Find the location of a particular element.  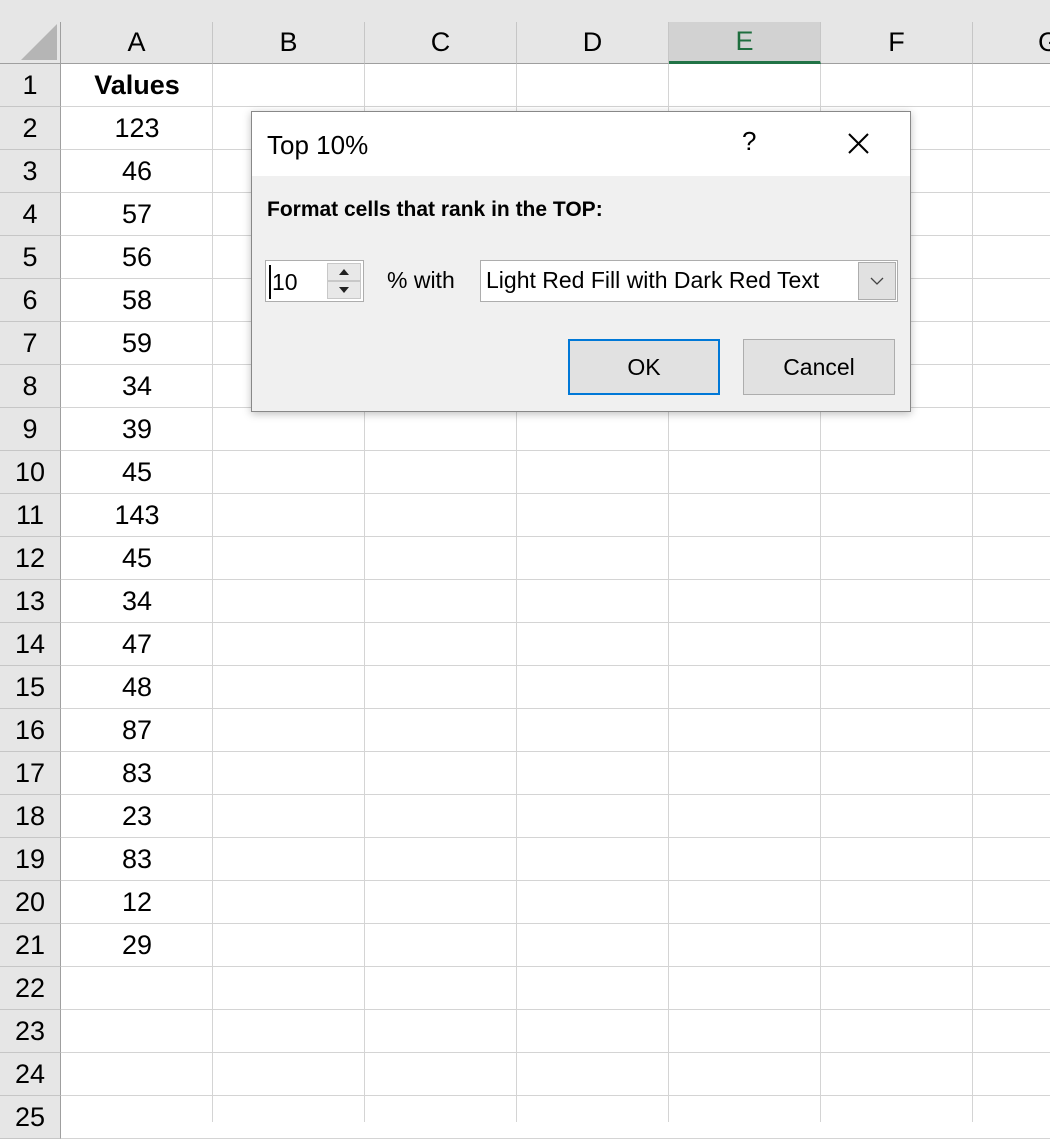

cell-a8: 34 is located at coordinates (137, 386).